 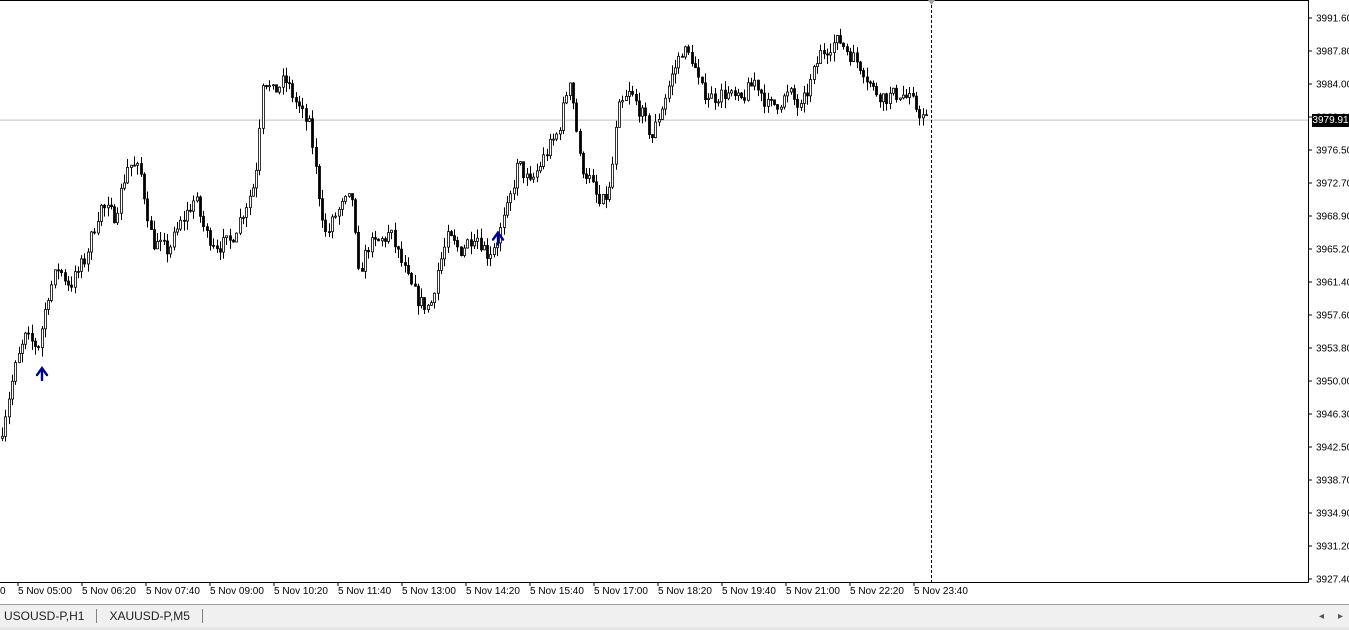 What do you see at coordinates (1332, 382) in the screenshot?
I see `y-tick-label: 3950.00` at bounding box center [1332, 382].